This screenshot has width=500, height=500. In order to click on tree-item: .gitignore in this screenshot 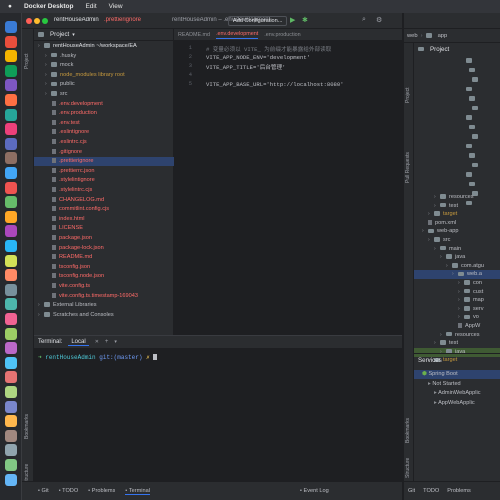, I will do `click(104, 152)`.